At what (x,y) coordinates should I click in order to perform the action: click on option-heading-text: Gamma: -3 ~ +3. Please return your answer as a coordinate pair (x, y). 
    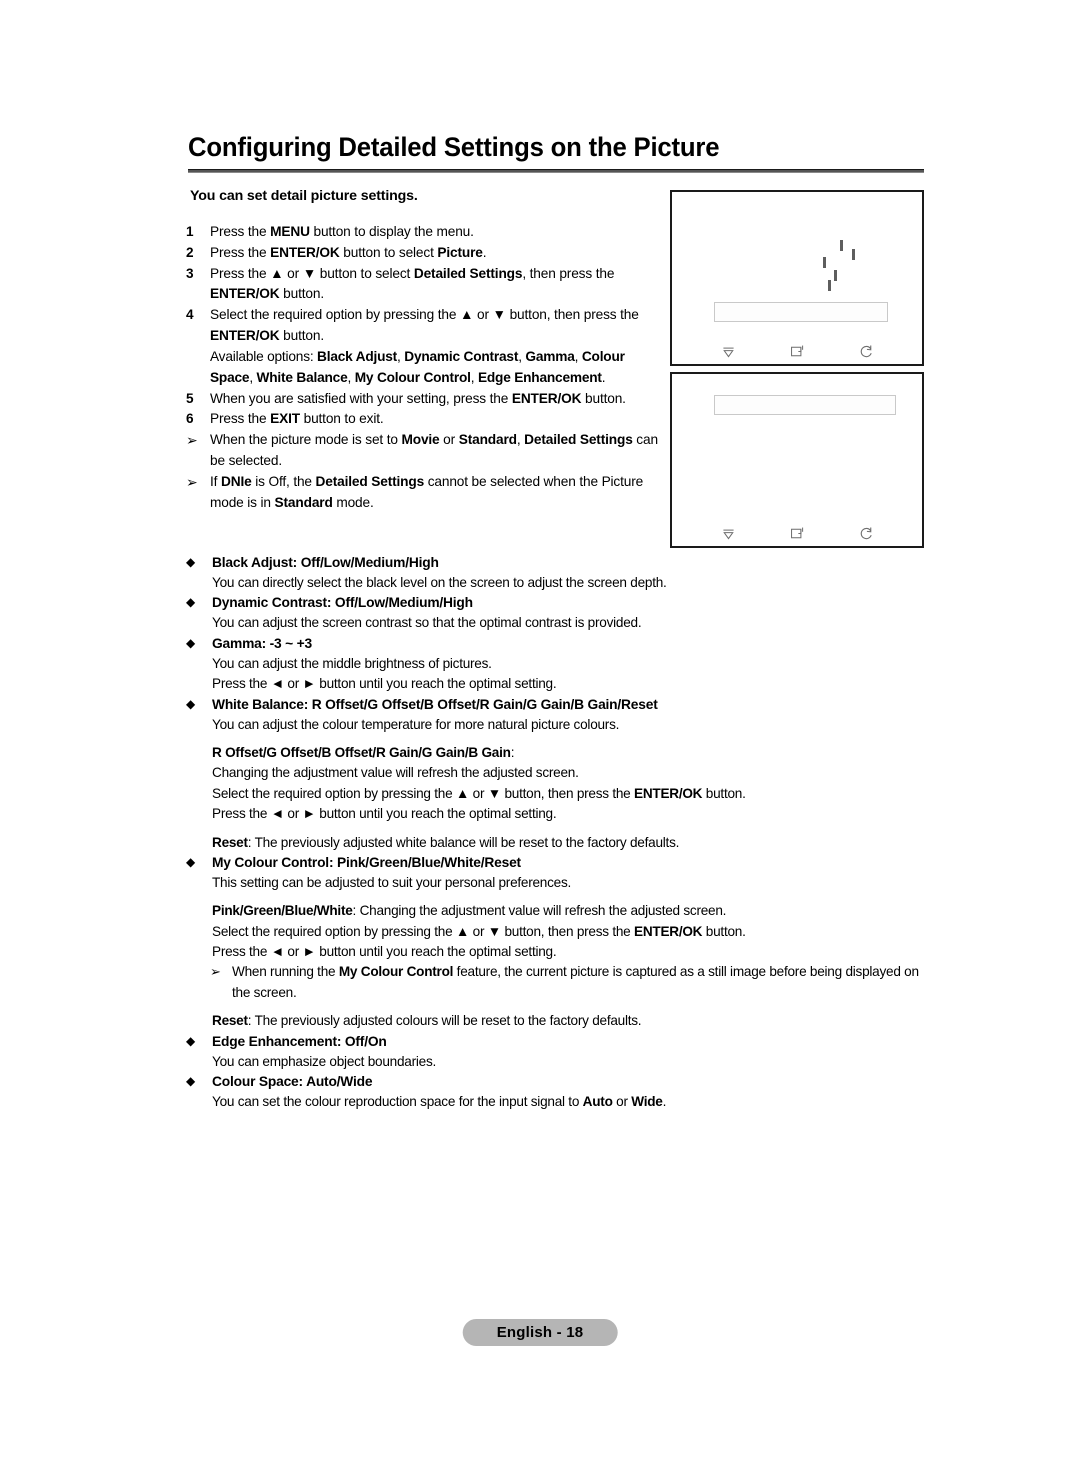
    Looking at the image, I should click on (262, 643).